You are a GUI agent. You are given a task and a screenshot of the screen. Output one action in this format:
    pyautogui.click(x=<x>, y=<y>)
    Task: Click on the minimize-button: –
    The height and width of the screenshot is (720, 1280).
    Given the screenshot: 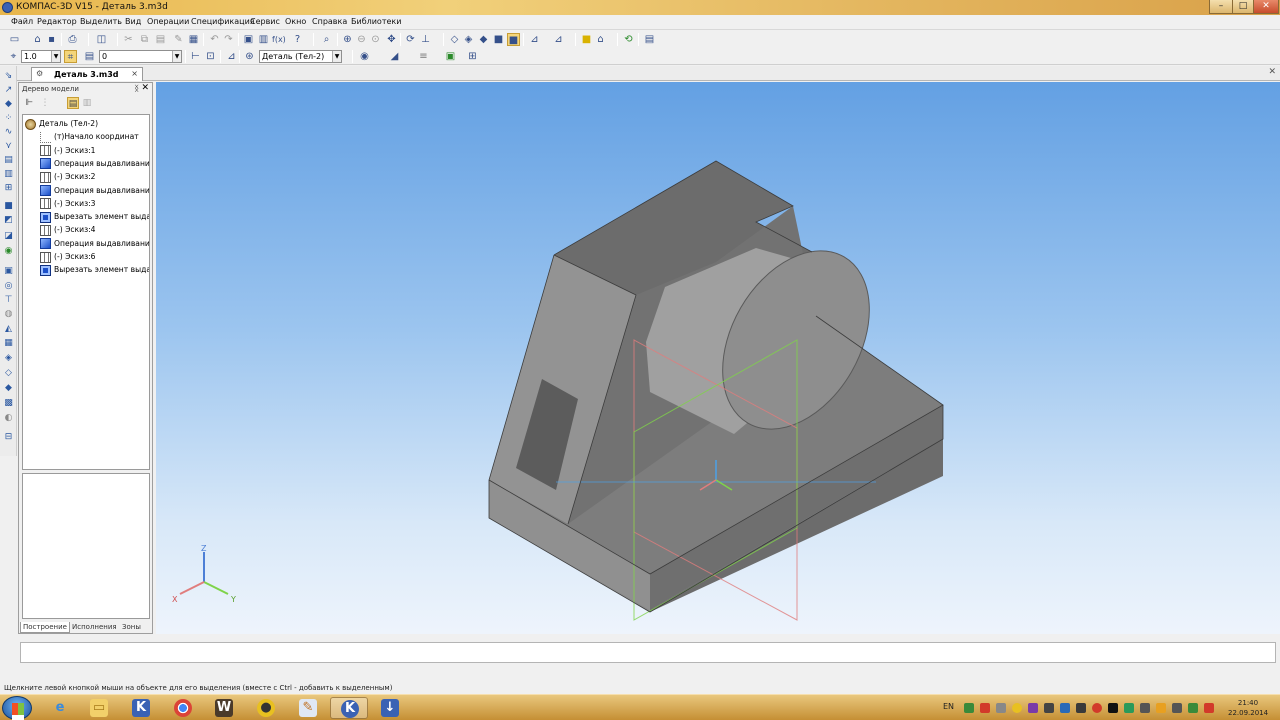 What is the action you would take?
    pyautogui.click(x=1221, y=7)
    